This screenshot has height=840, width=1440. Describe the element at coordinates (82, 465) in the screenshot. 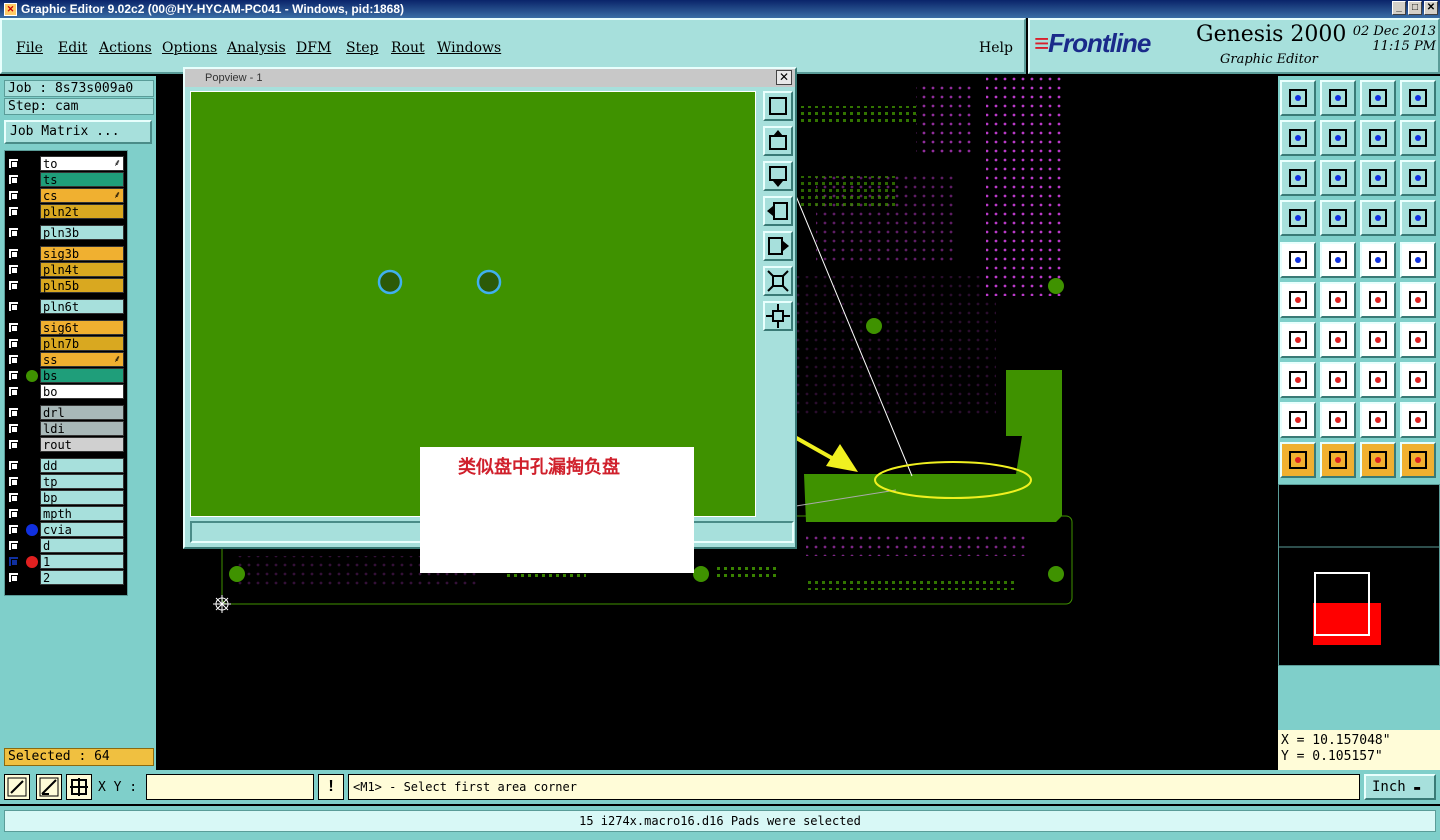

I see `layer-name: dd` at that location.